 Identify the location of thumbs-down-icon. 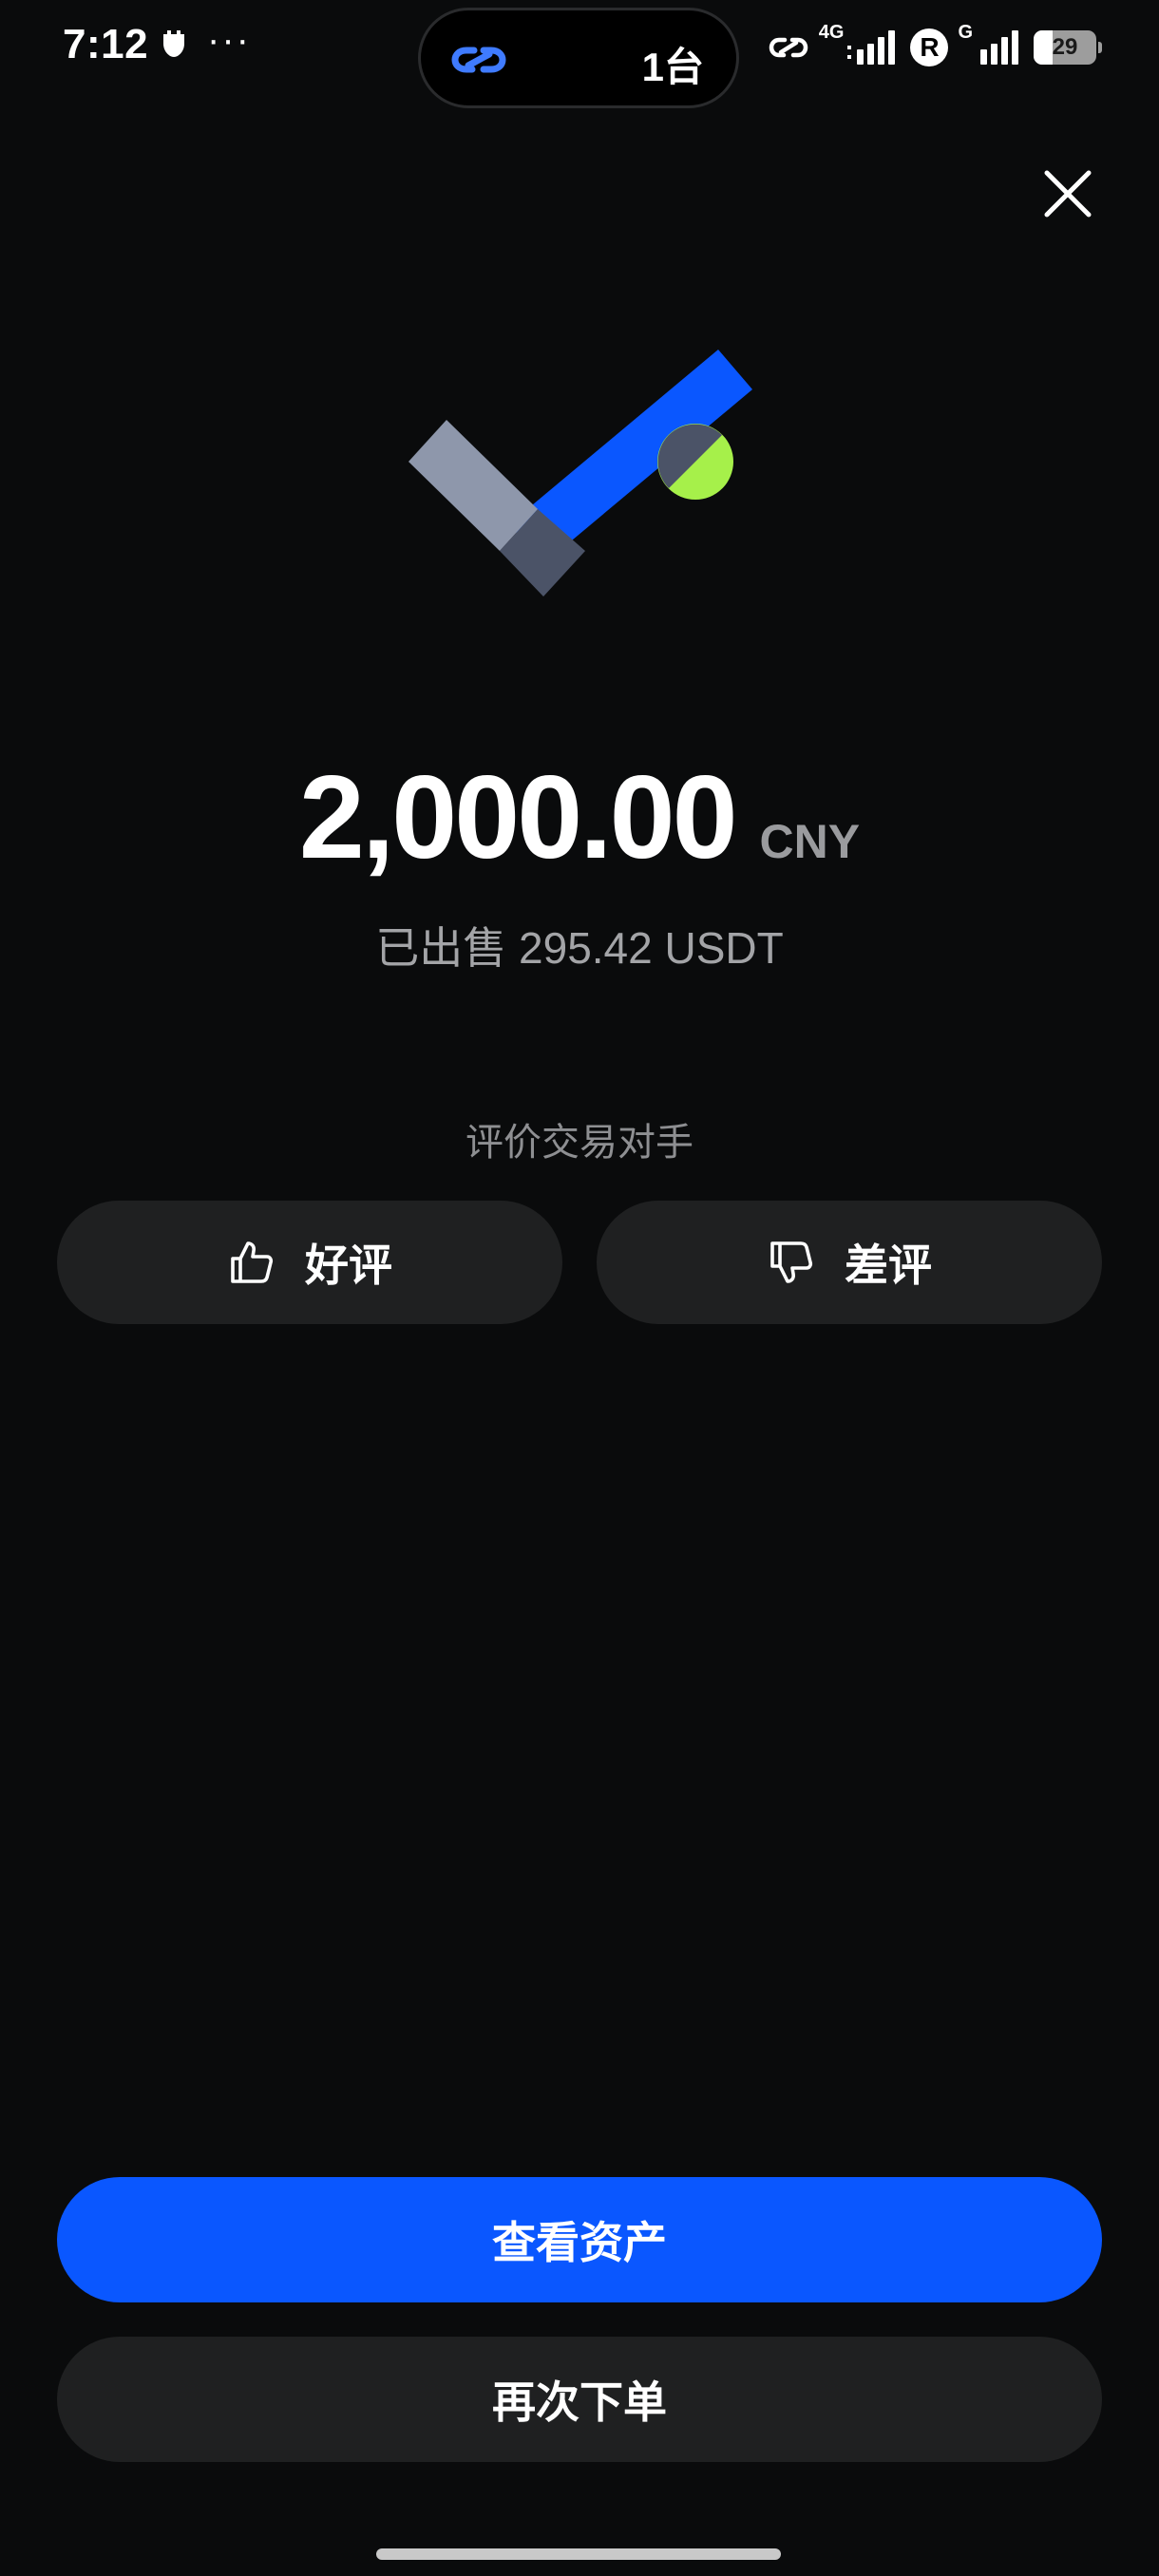
(791, 1262).